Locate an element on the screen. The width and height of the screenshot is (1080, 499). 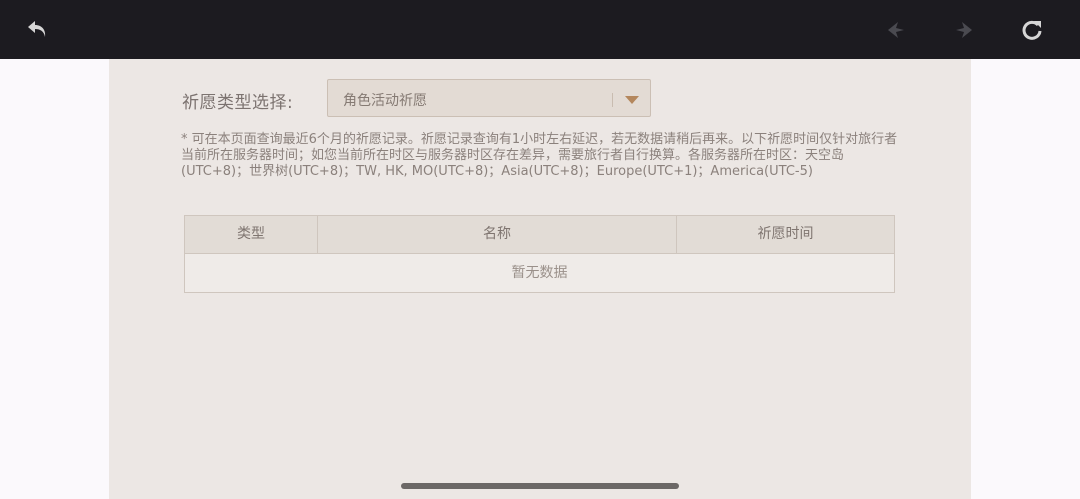
table-header: 类型 名称 祈愿时间 is located at coordinates (539, 235).